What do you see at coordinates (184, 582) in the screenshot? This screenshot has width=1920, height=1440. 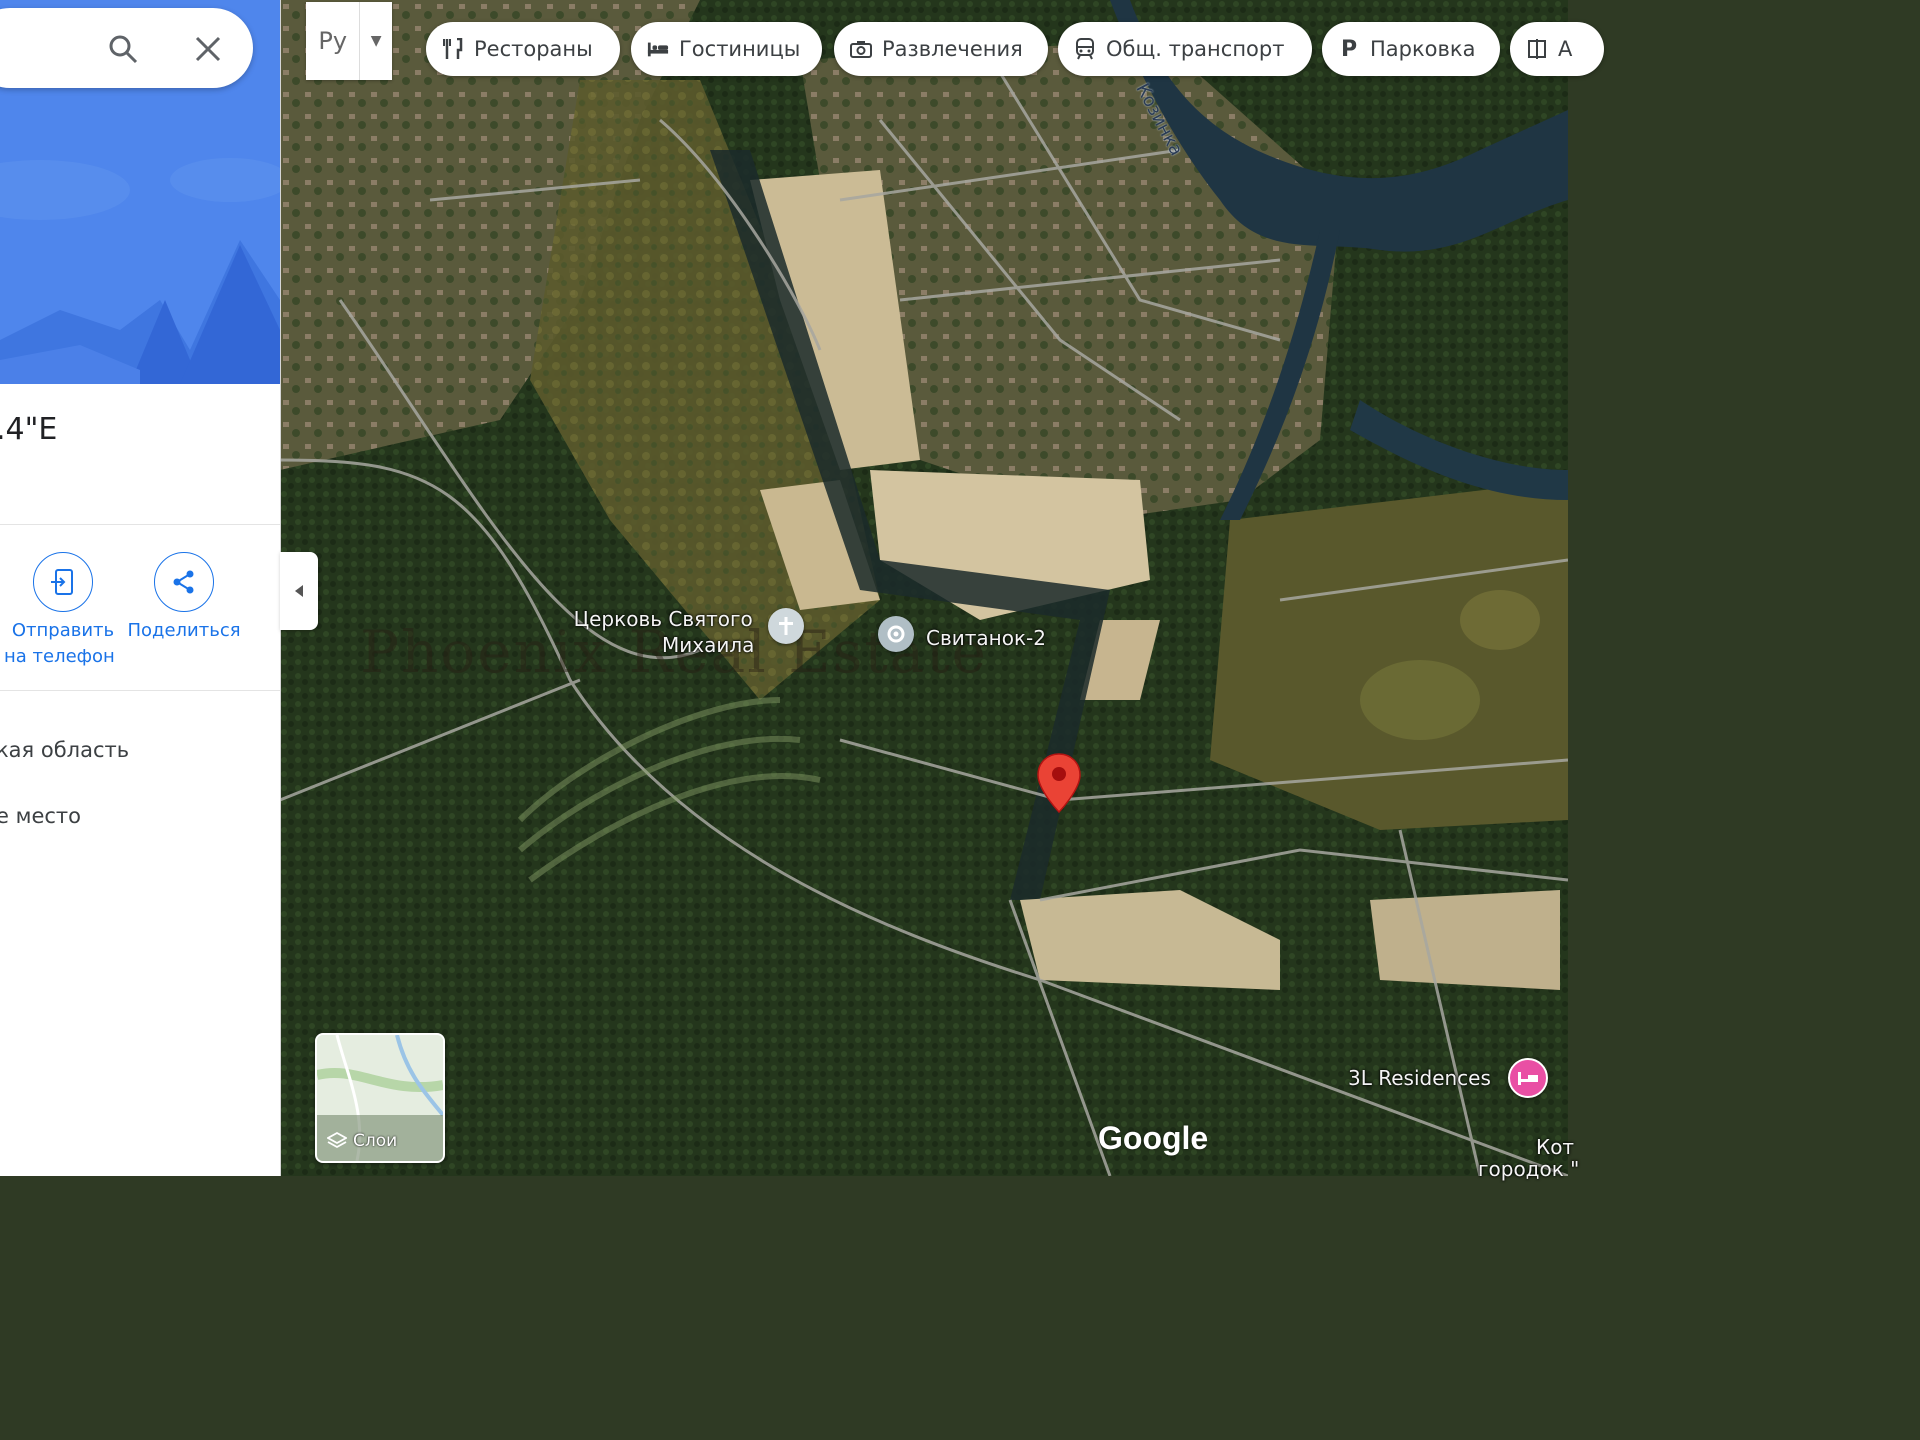 I see `share-icon` at bounding box center [184, 582].